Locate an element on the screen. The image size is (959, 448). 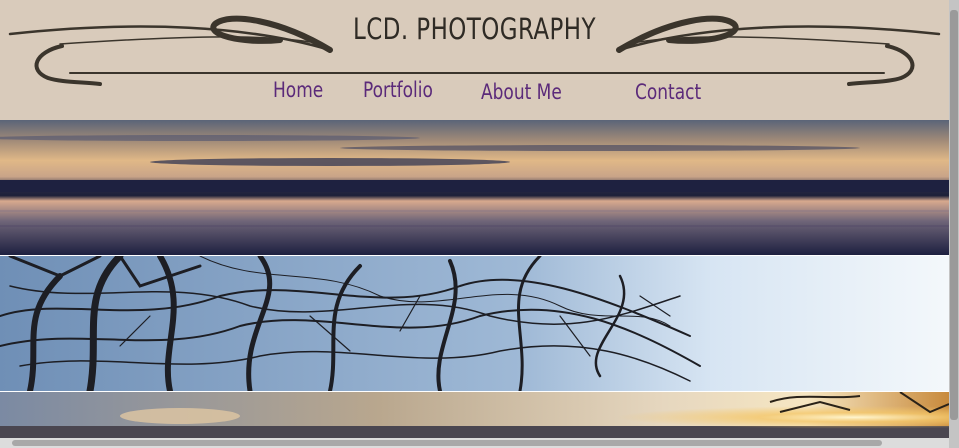
nav-about-me: About Me is located at coordinates (521, 92).